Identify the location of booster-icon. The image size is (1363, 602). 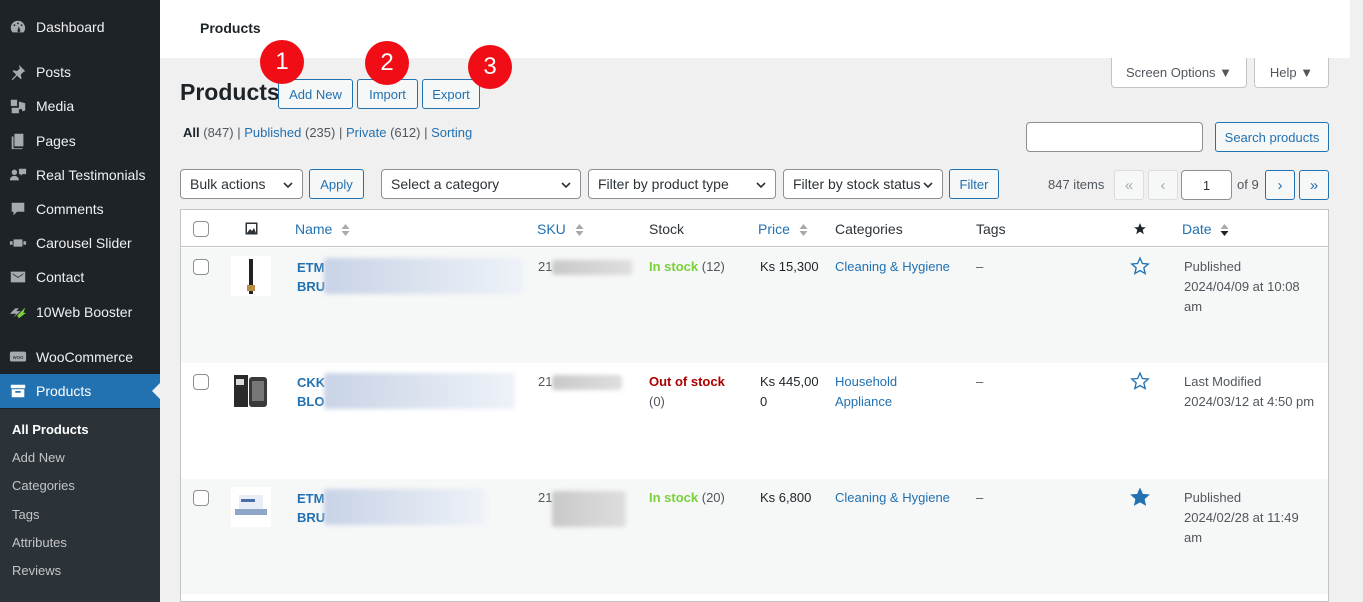
(18, 312).